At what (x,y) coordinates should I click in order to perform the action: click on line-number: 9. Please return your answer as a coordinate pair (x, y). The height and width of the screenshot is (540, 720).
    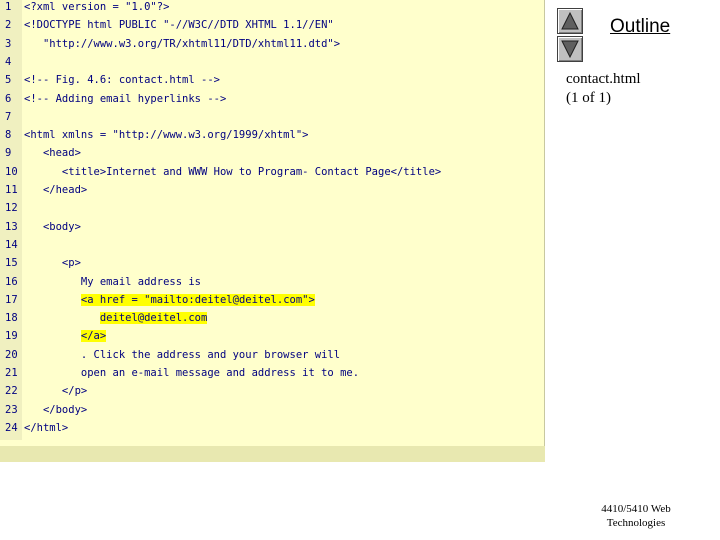
    Looking at the image, I should click on (8, 153).